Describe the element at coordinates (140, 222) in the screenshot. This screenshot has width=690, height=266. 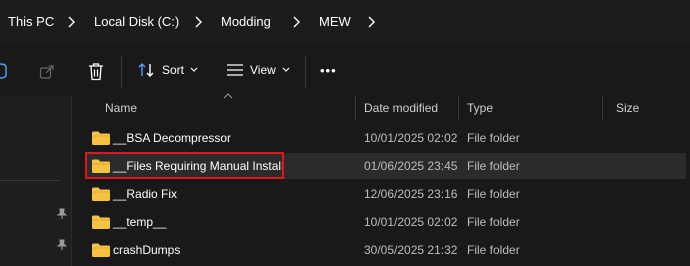
I see `file-name: __temp__` at that location.